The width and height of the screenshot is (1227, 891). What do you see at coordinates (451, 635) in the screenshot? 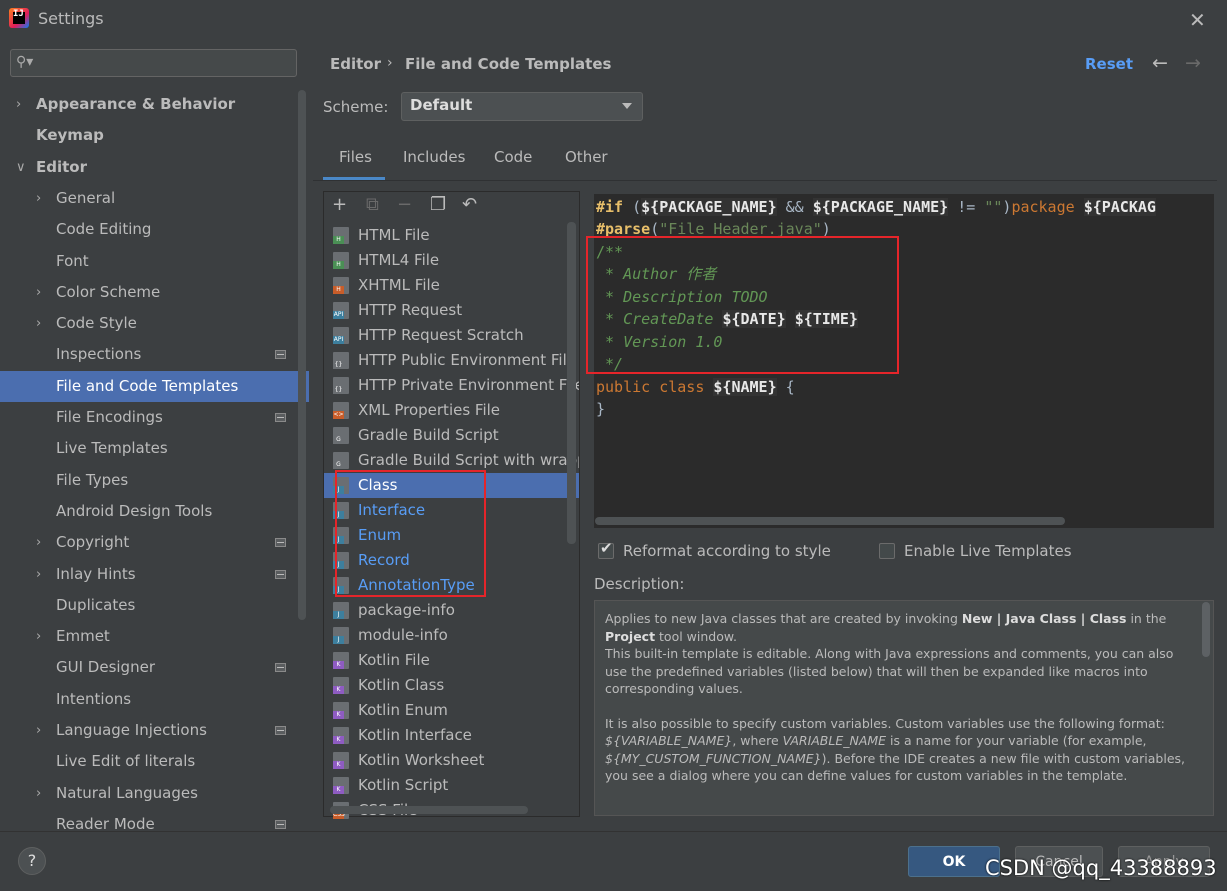
I see `template-list-item: Jmodule-info` at bounding box center [451, 635].